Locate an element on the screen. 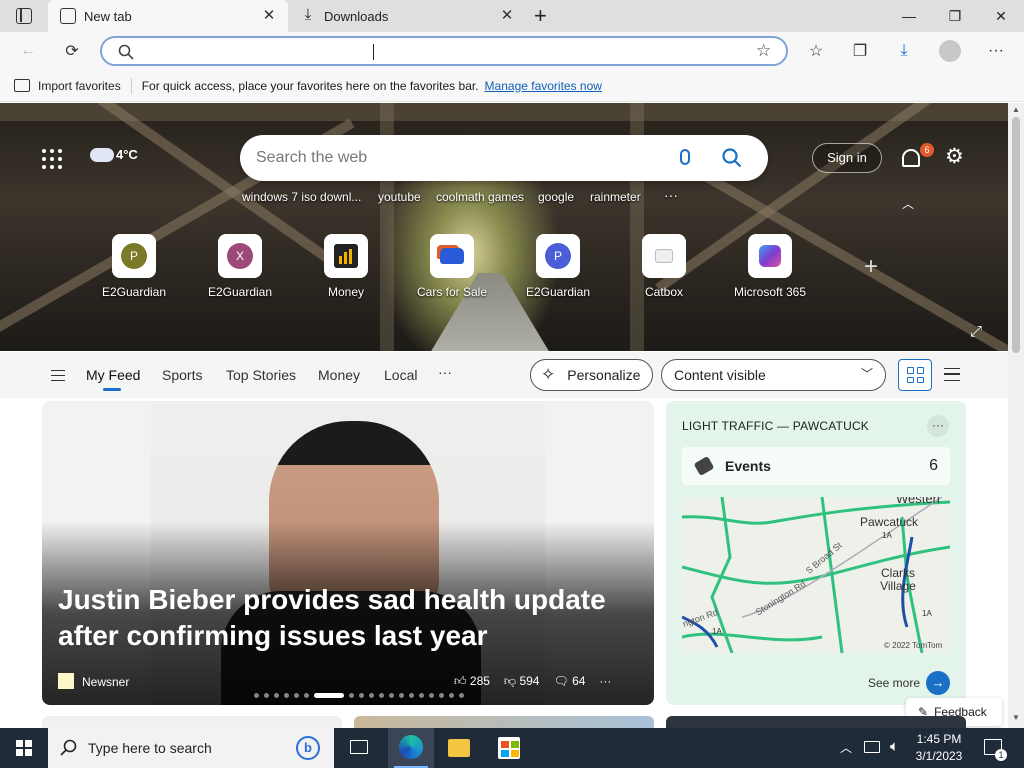 This screenshot has width=1024, height=768. page-settings-gear-icon: ⚙ is located at coordinates (954, 156).